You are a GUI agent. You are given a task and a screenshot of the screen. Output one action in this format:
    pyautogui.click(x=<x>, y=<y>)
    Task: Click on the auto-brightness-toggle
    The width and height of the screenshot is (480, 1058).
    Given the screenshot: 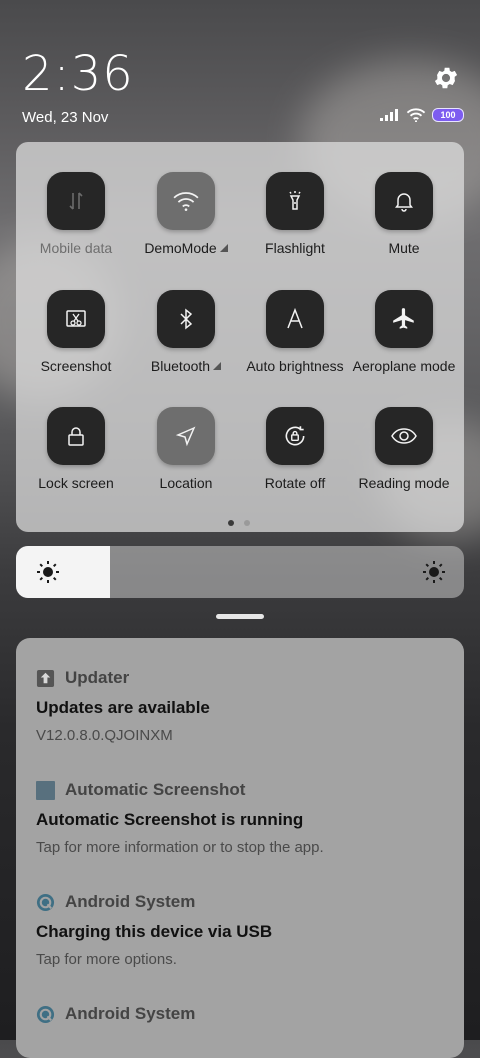 What is the action you would take?
    pyautogui.click(x=295, y=319)
    